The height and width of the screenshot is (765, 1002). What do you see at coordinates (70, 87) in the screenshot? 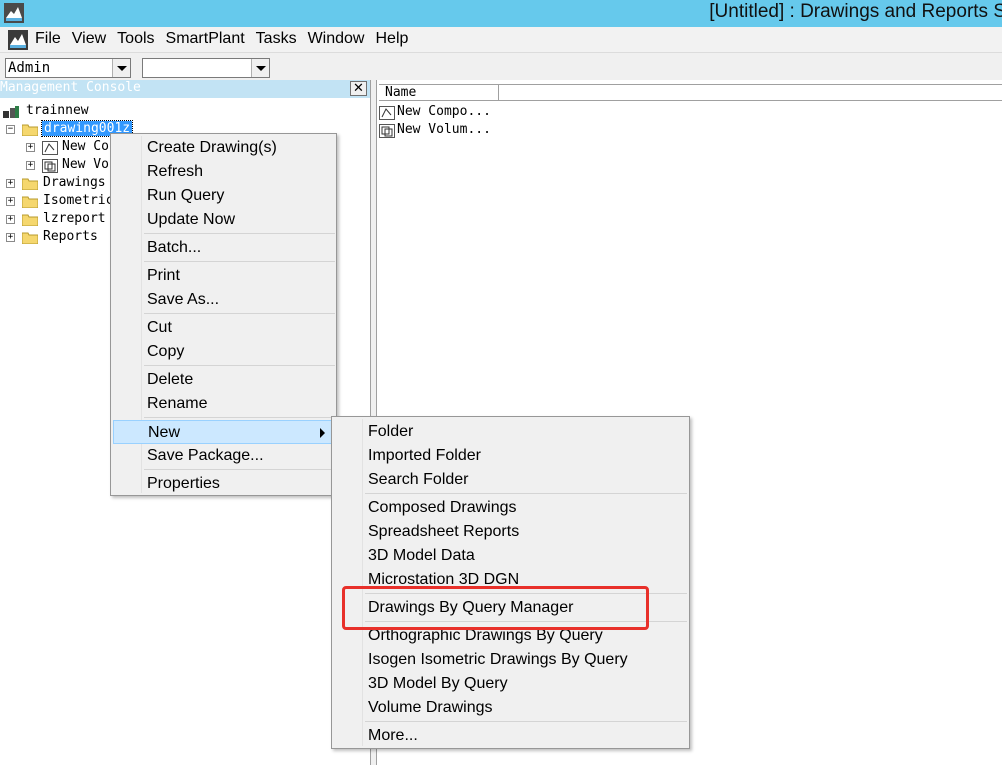
I see `console-title: Management Console` at bounding box center [70, 87].